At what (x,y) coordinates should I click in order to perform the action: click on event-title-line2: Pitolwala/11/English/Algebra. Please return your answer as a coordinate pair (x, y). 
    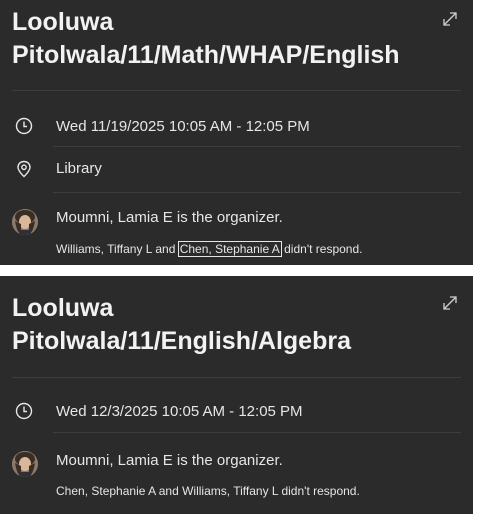
    Looking at the image, I should click on (181, 341).